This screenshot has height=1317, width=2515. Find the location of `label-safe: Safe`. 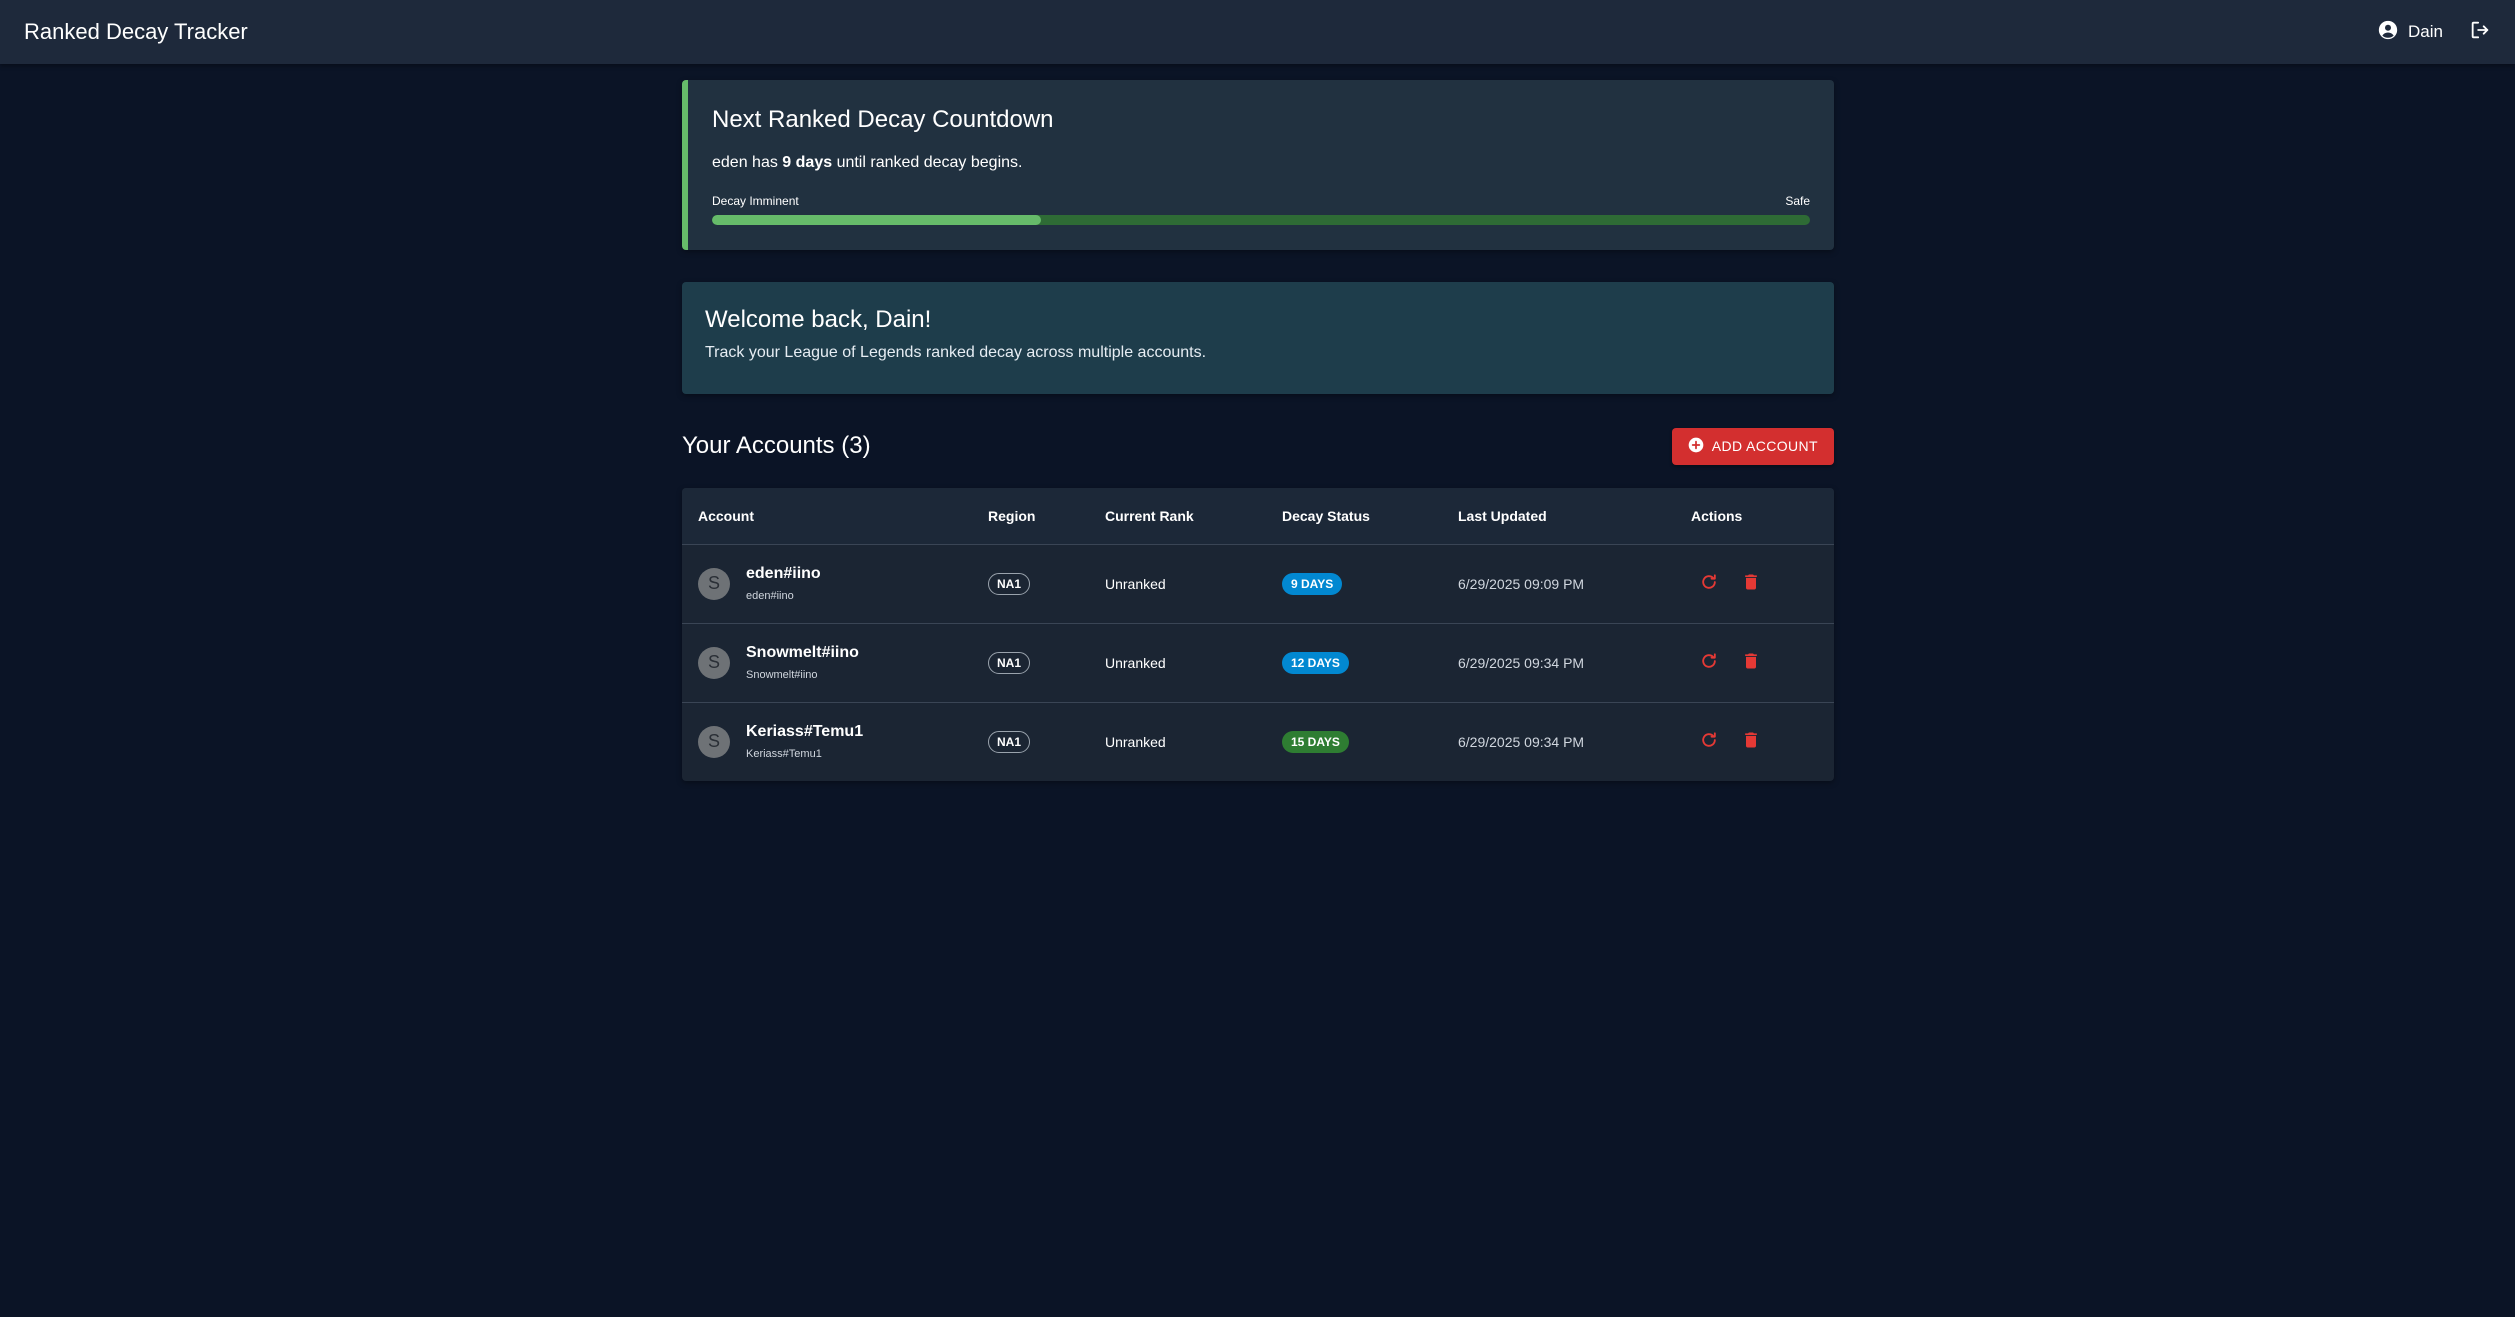

label-safe: Safe is located at coordinates (1797, 201).